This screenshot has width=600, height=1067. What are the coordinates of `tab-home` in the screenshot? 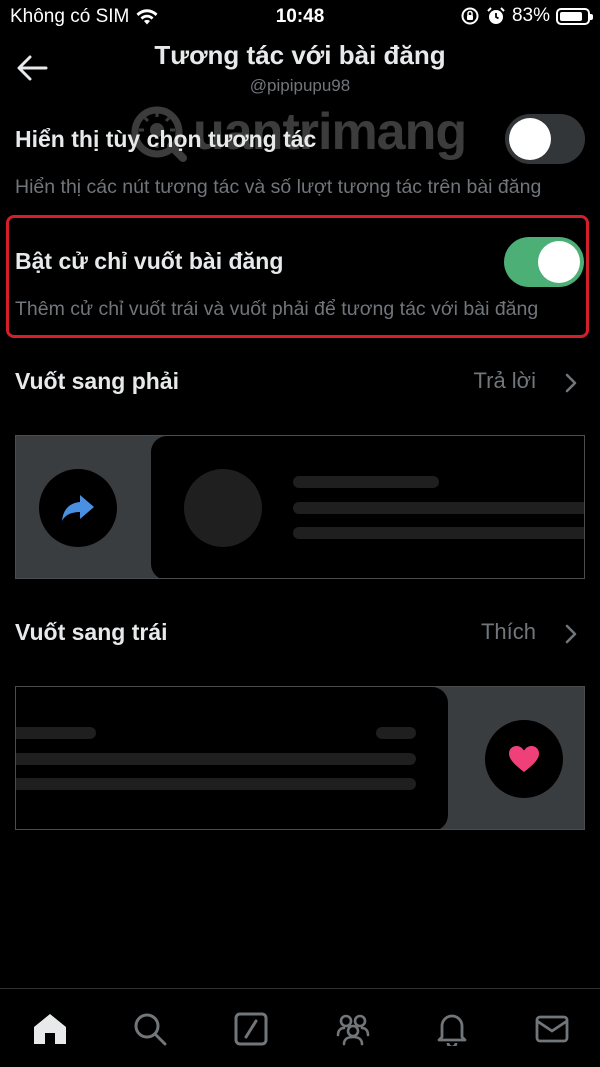 It's located at (50, 1029).